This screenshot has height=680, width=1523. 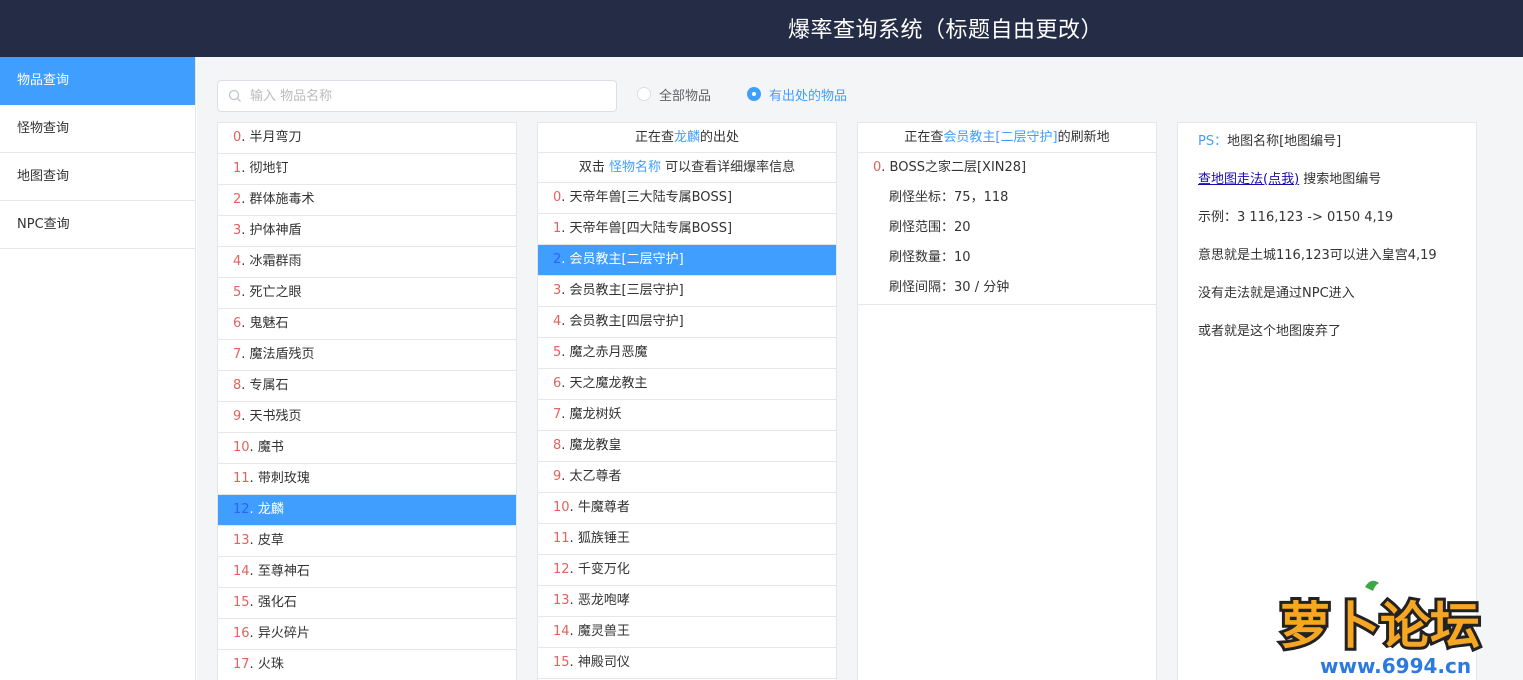 What do you see at coordinates (367, 603) in the screenshot?
I see `item-row: 15. 强化石` at bounding box center [367, 603].